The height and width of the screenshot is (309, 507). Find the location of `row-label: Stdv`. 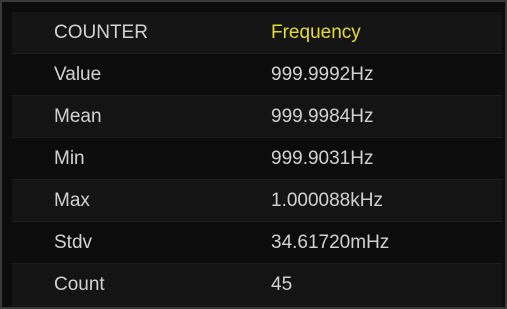

row-label: Stdv is located at coordinates (73, 242).